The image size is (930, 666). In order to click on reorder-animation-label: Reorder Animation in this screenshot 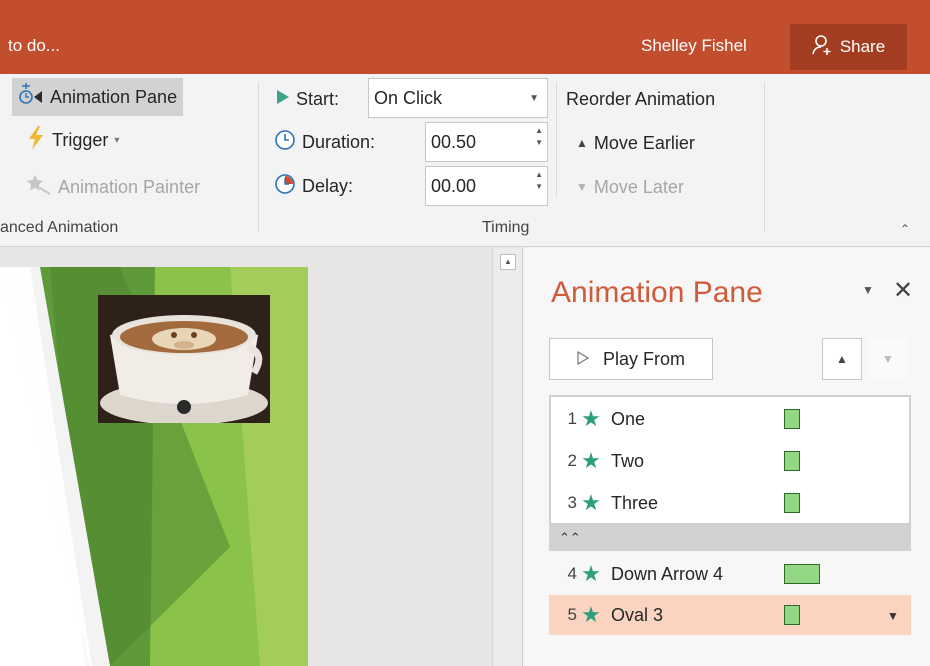, I will do `click(641, 98)`.